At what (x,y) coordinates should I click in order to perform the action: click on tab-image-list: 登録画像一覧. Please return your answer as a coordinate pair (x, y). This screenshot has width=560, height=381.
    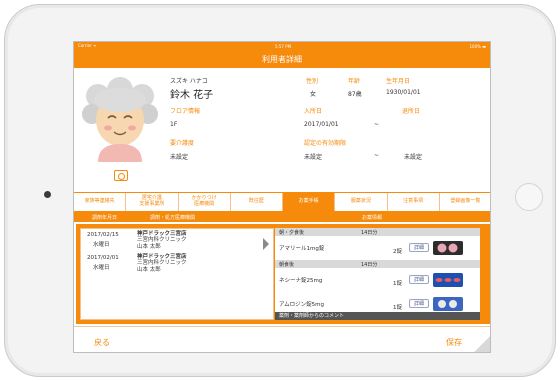
    Looking at the image, I should click on (464, 202).